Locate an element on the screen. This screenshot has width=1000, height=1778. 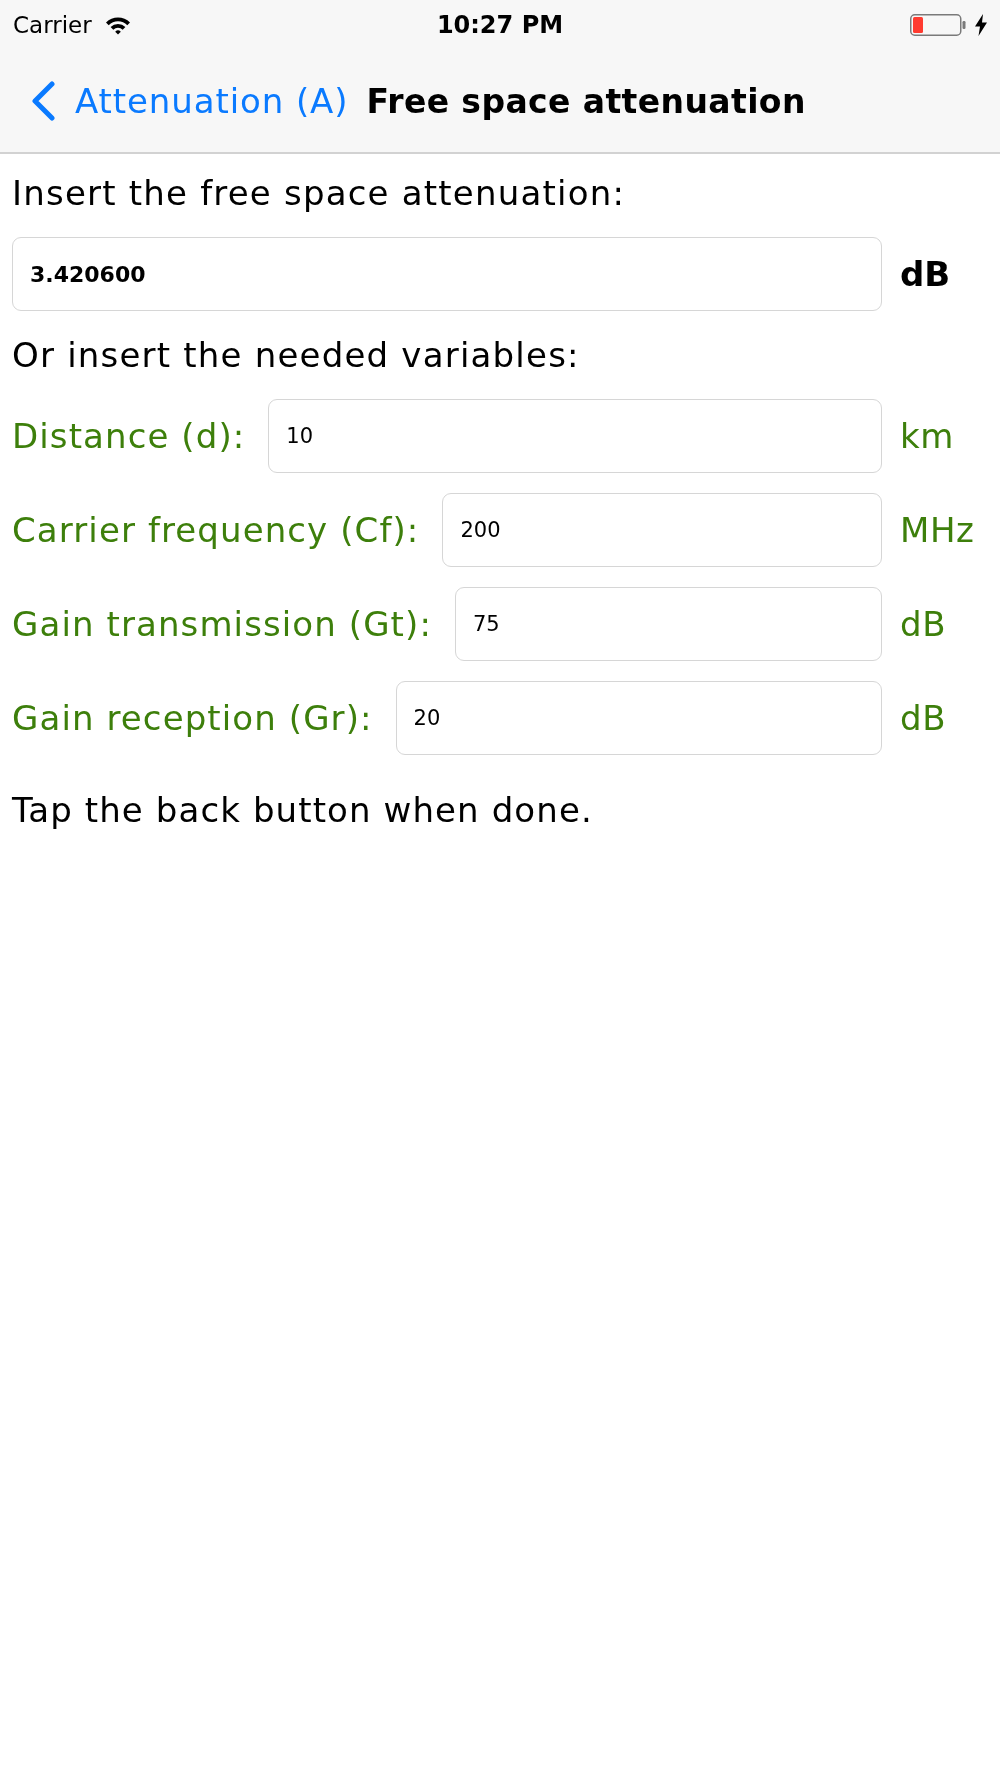
instruction-text: Tap the back button when done. is located at coordinates (303, 810).